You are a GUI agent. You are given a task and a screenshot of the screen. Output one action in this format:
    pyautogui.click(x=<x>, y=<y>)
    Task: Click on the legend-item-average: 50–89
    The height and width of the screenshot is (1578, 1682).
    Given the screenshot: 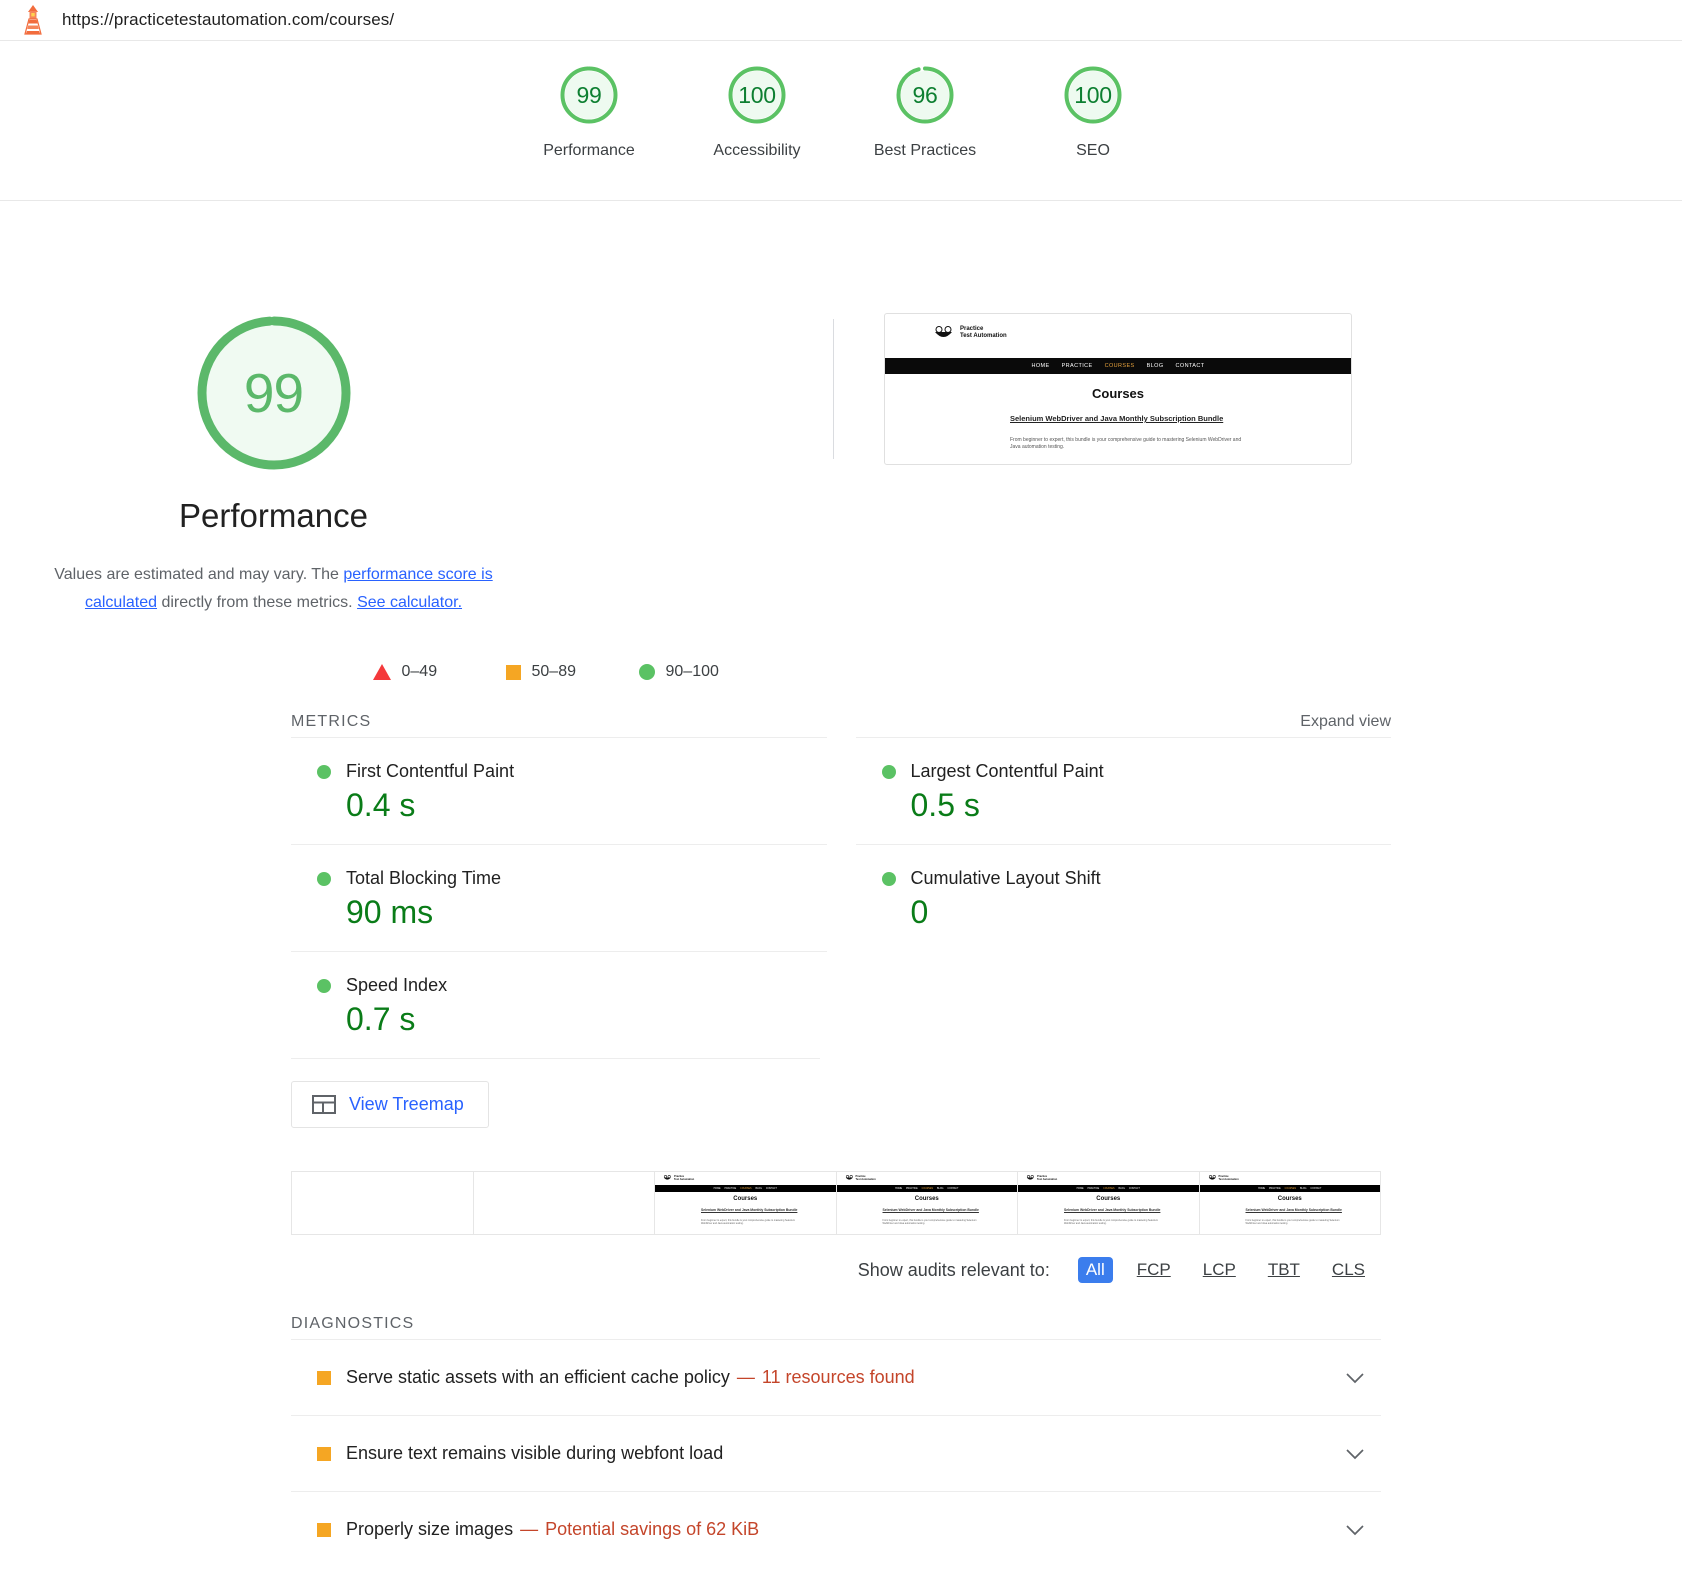 What is the action you would take?
    pyautogui.click(x=572, y=672)
    